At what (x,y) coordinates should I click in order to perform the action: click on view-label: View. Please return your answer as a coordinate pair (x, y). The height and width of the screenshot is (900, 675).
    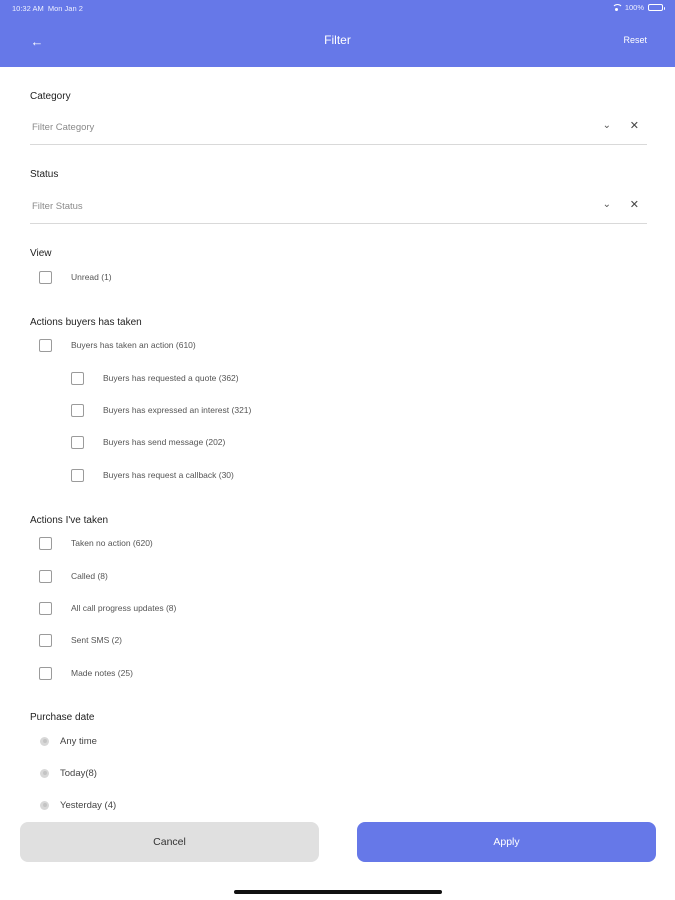
    Looking at the image, I should click on (41, 253).